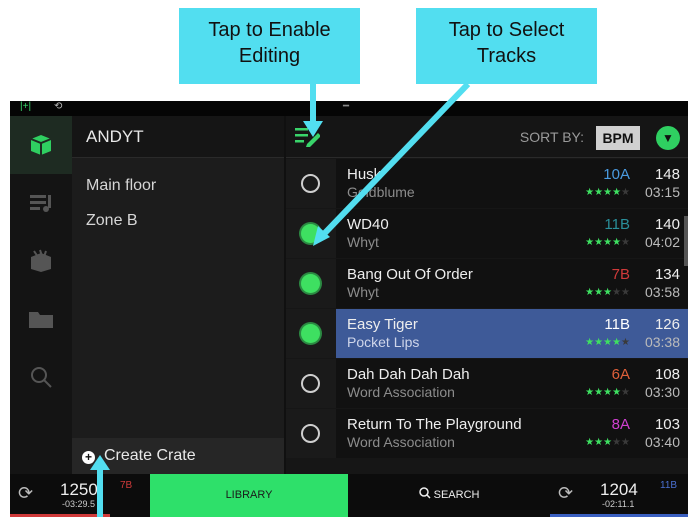  Describe the element at coordinates (667, 424) in the screenshot. I see `track-bpm: 103` at that location.